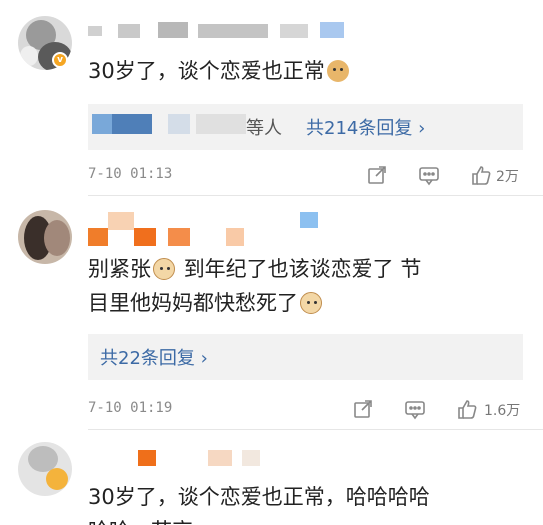 Image resolution: width=543 pixels, height=525 pixels. What do you see at coordinates (502, 411) in the screenshot?
I see `like-count: 1.6万` at bounding box center [502, 411].